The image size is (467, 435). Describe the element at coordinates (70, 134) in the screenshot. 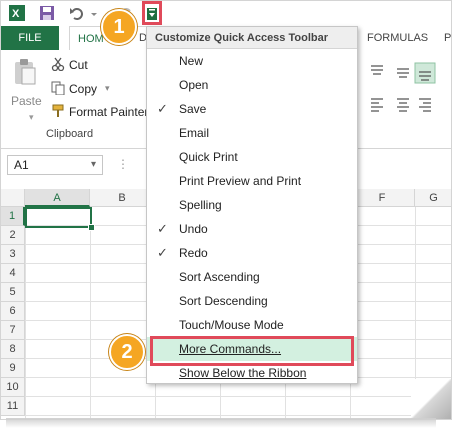

I see `clipboard-group-label: Clipboard` at that location.